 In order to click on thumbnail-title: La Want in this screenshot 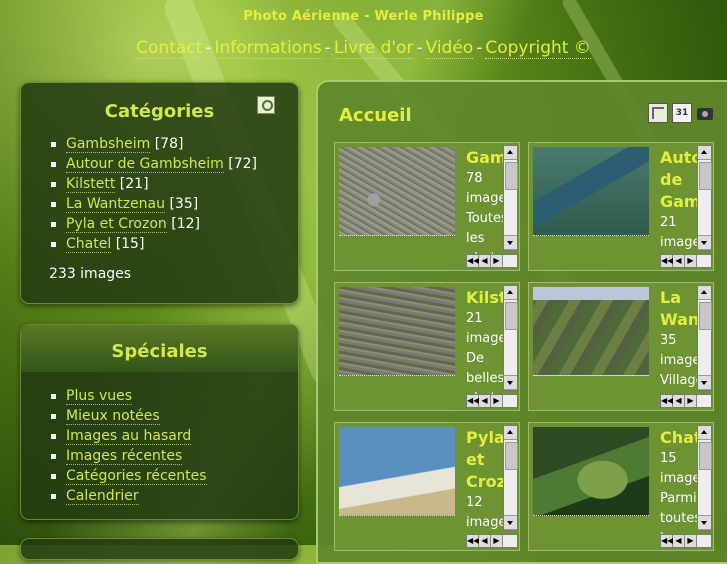, I will do `click(680, 309)`.